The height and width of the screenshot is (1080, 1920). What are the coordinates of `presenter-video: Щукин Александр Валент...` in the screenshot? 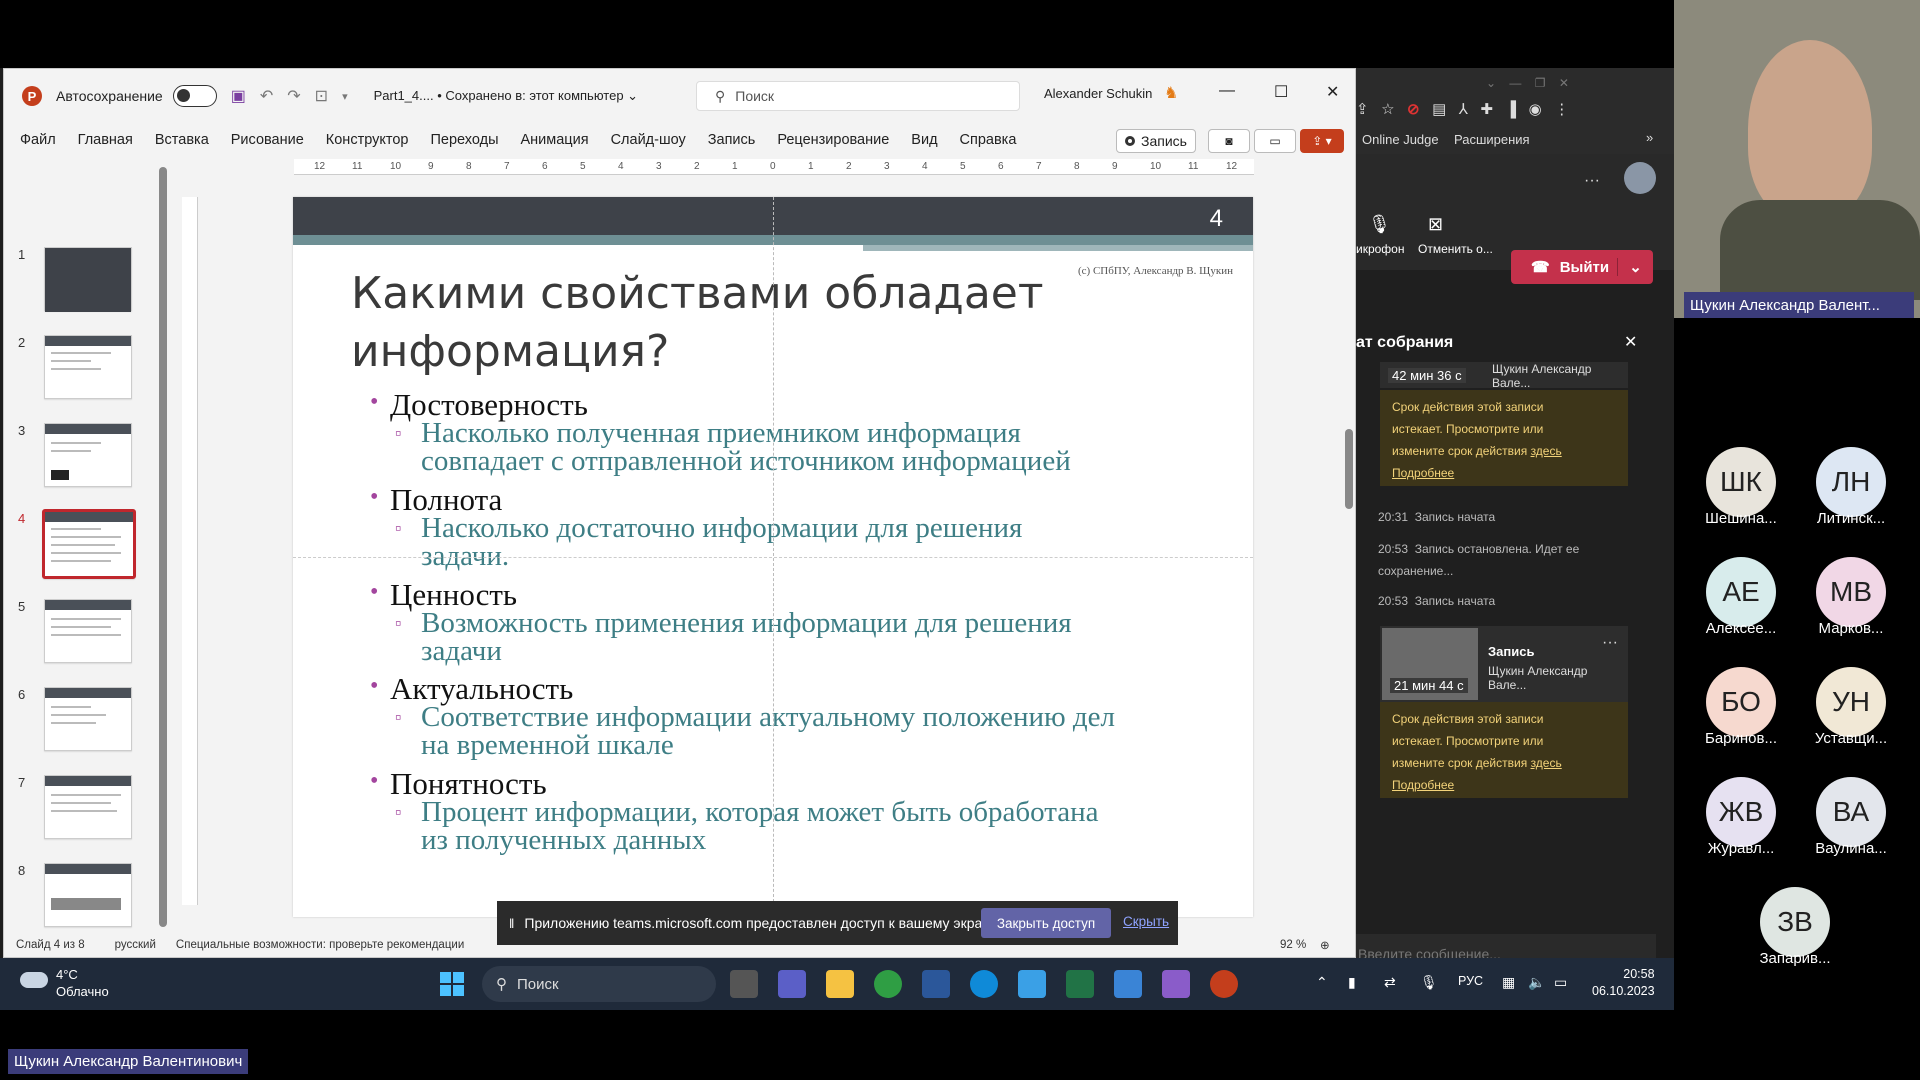 It's located at (1797, 159).